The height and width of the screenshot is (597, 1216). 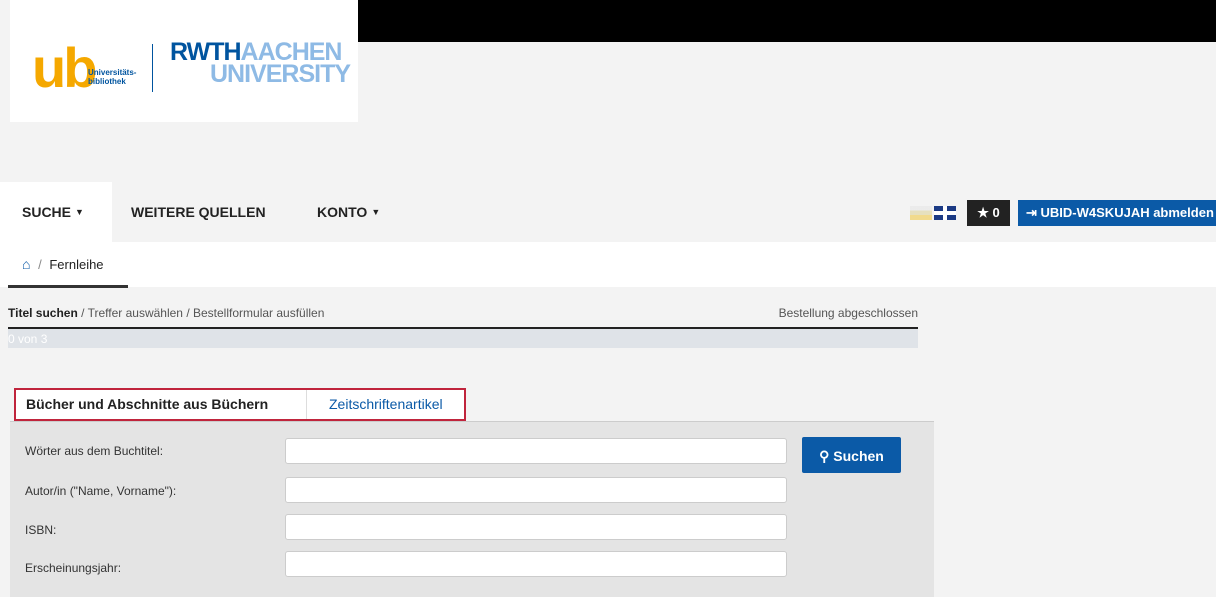 What do you see at coordinates (135, 313) in the screenshot?
I see `step-select-hit: Treffer auswählen` at bounding box center [135, 313].